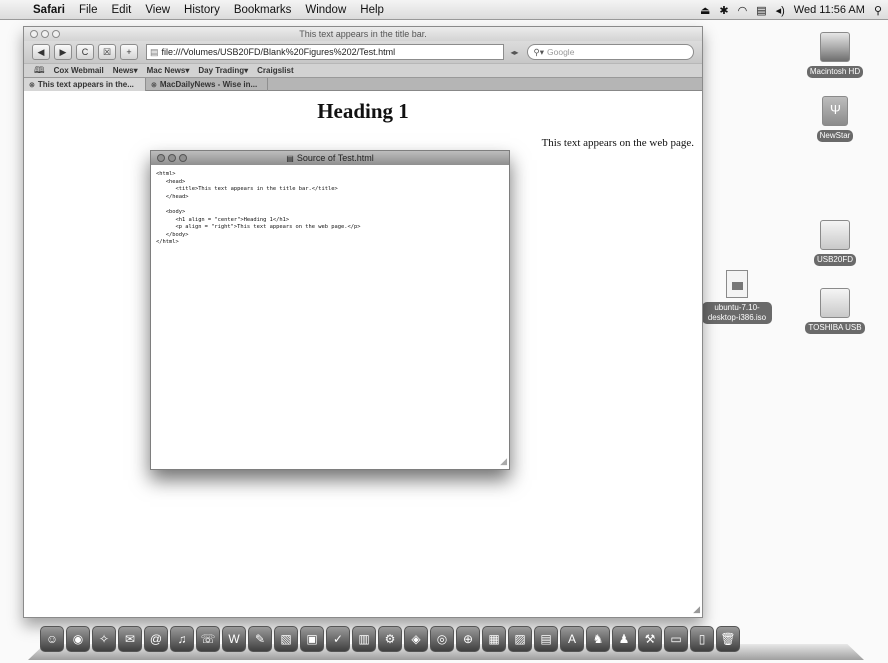 The width and height of the screenshot is (888, 663). Describe the element at coordinates (829, 10) in the screenshot. I see `menu-clock: Wed 11:56 AM` at that location.